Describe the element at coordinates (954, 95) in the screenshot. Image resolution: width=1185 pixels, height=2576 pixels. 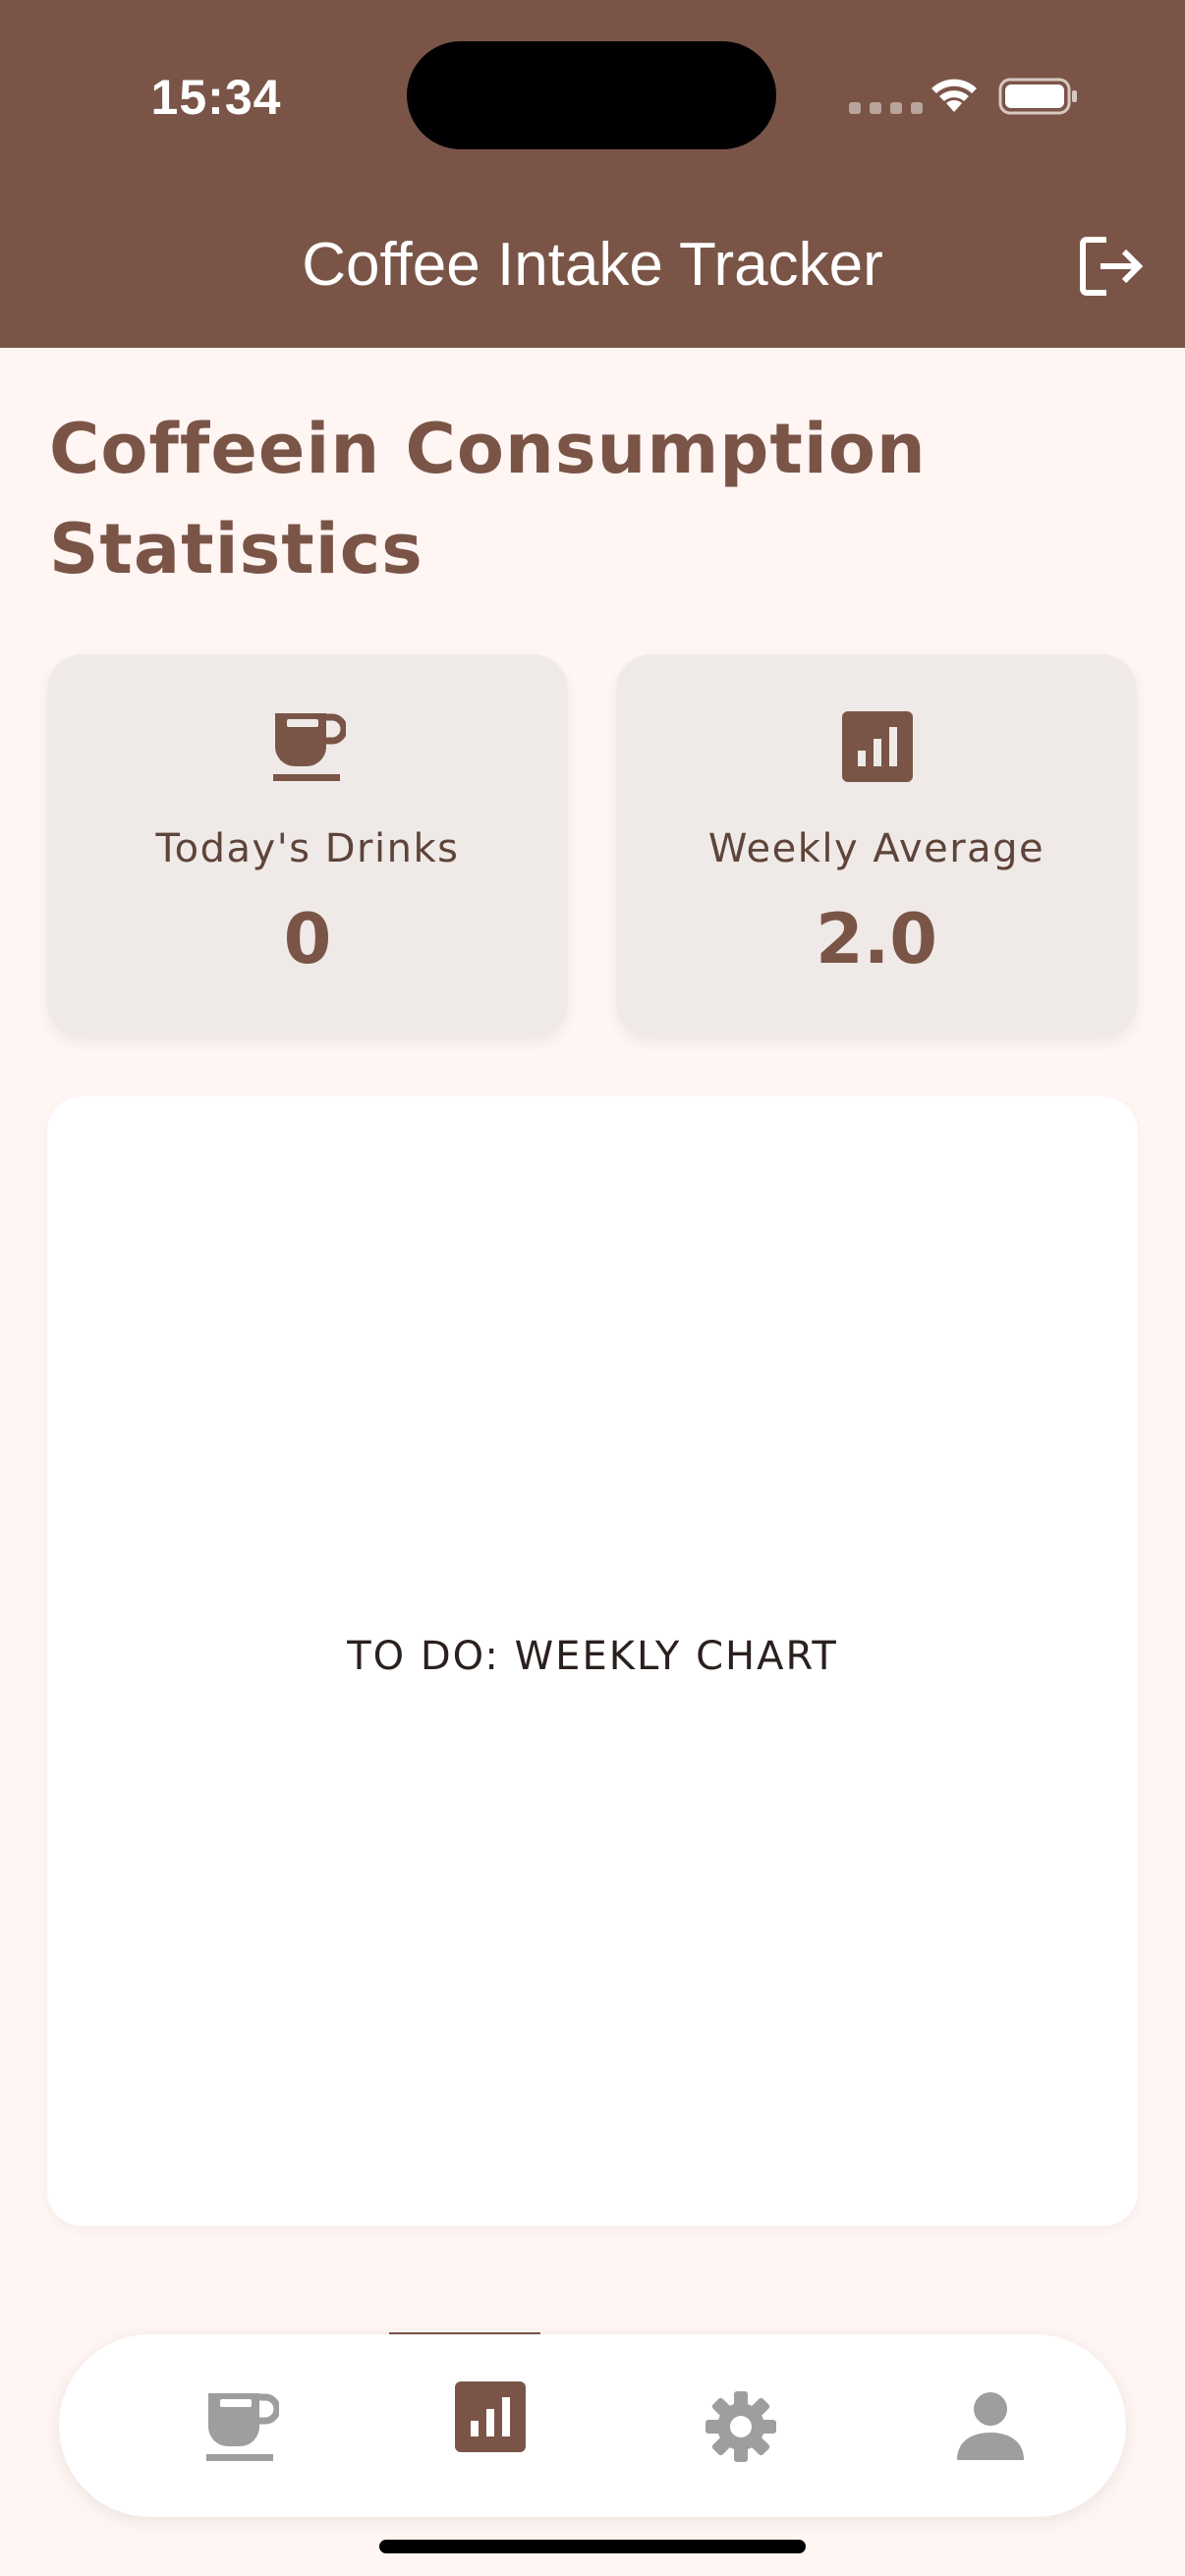
I see `wifi-icon` at that location.